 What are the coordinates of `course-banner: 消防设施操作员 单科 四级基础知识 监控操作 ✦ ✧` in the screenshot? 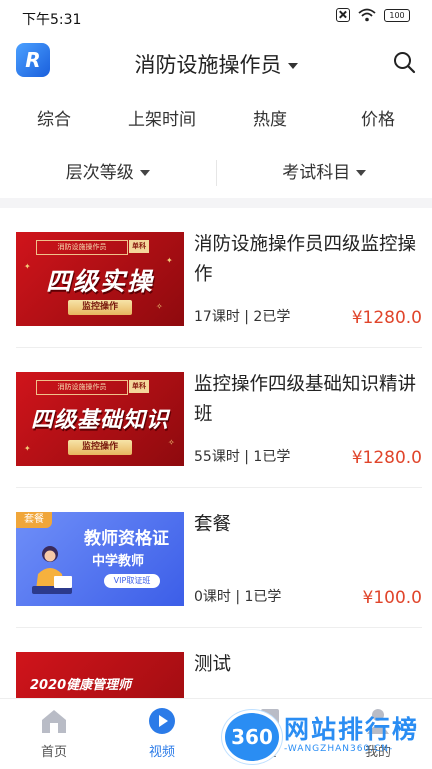 It's located at (100, 419).